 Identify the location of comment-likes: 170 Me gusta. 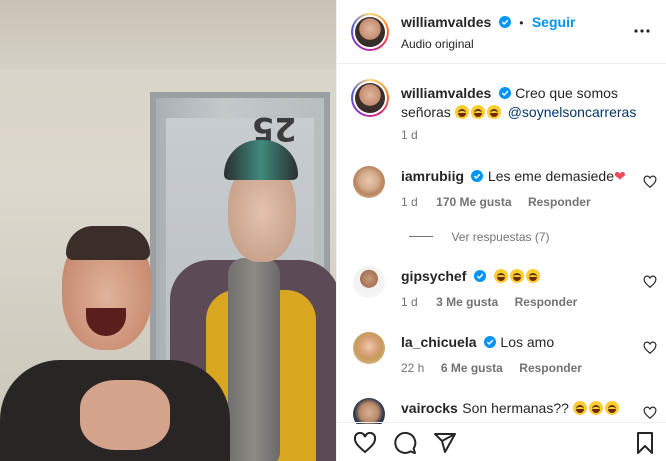
(473, 202).